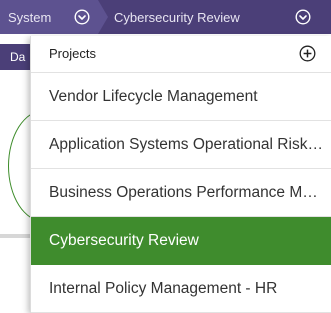 Image resolution: width=331 pixels, height=313 pixels. What do you see at coordinates (17, 236) in the screenshot?
I see `background-divider` at bounding box center [17, 236].